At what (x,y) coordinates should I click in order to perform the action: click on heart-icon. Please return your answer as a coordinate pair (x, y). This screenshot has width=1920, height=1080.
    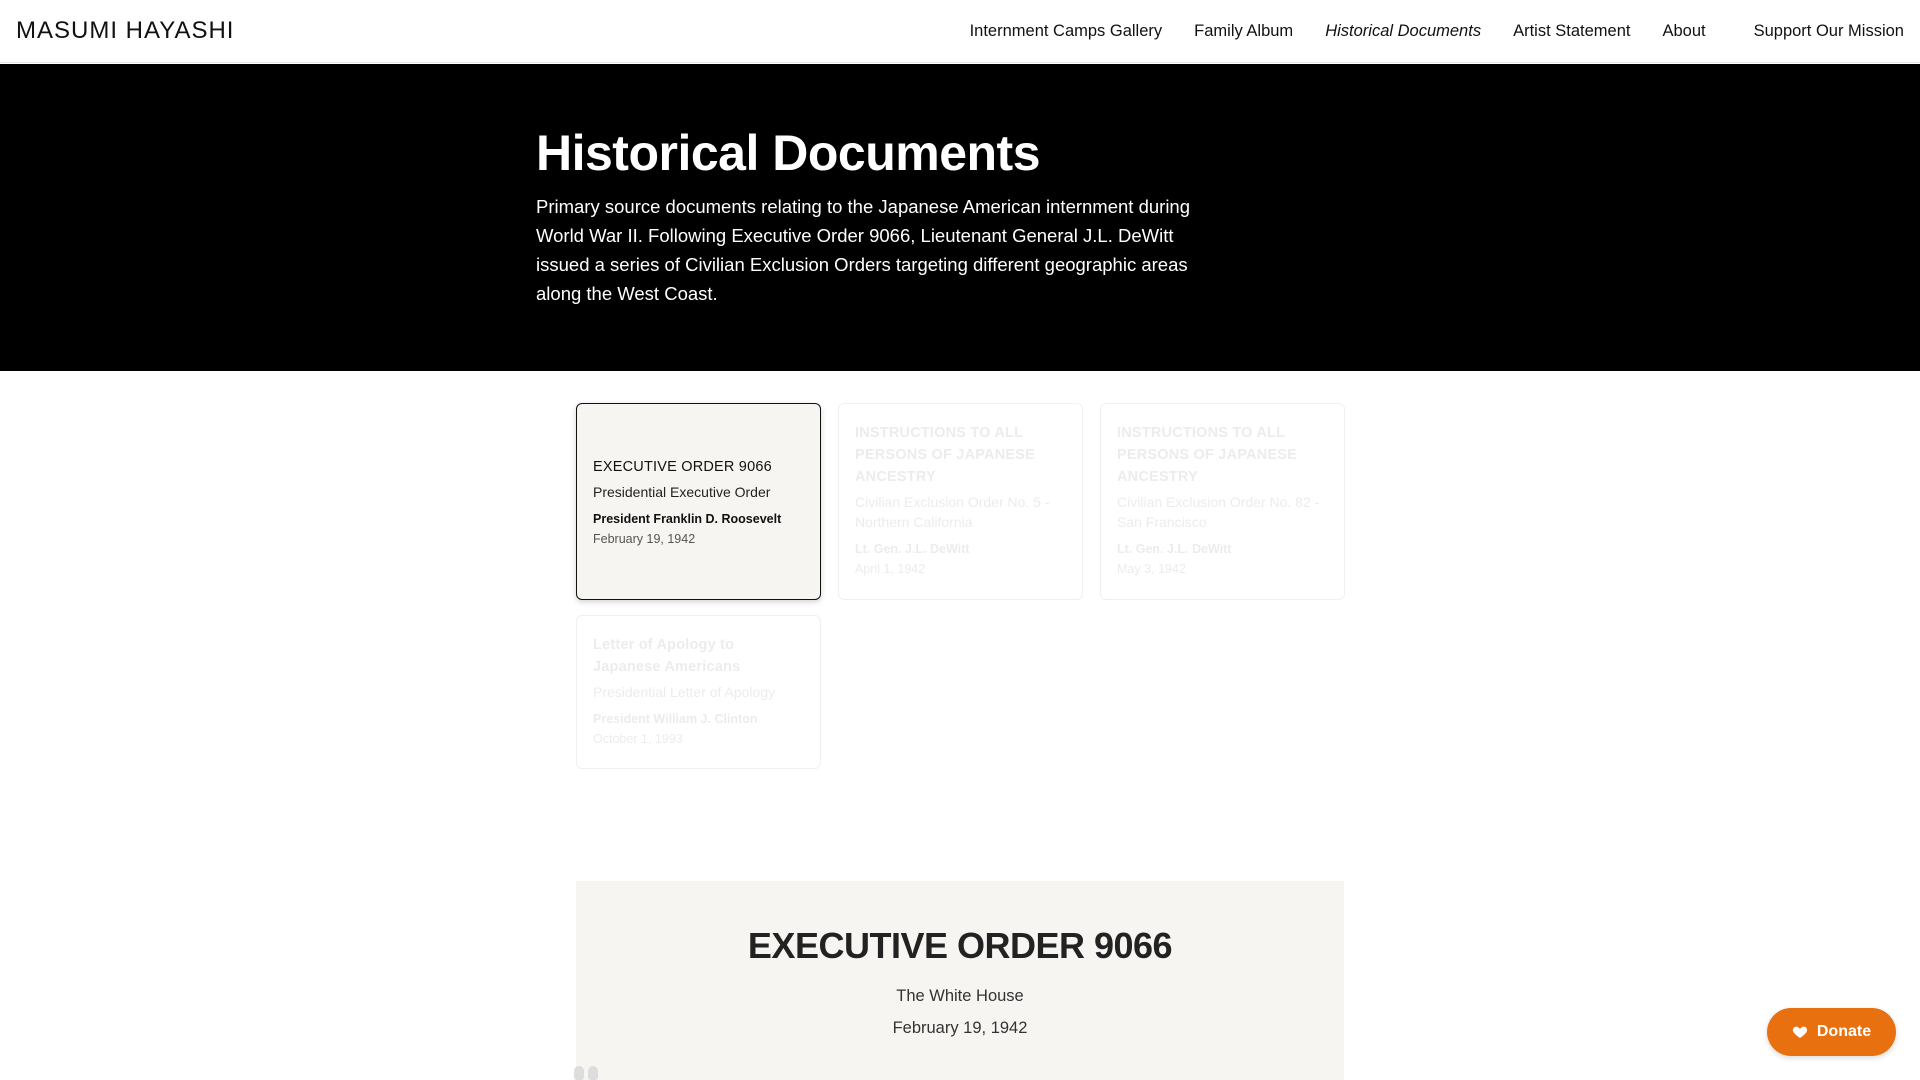
    Looking at the image, I should click on (1799, 1032).